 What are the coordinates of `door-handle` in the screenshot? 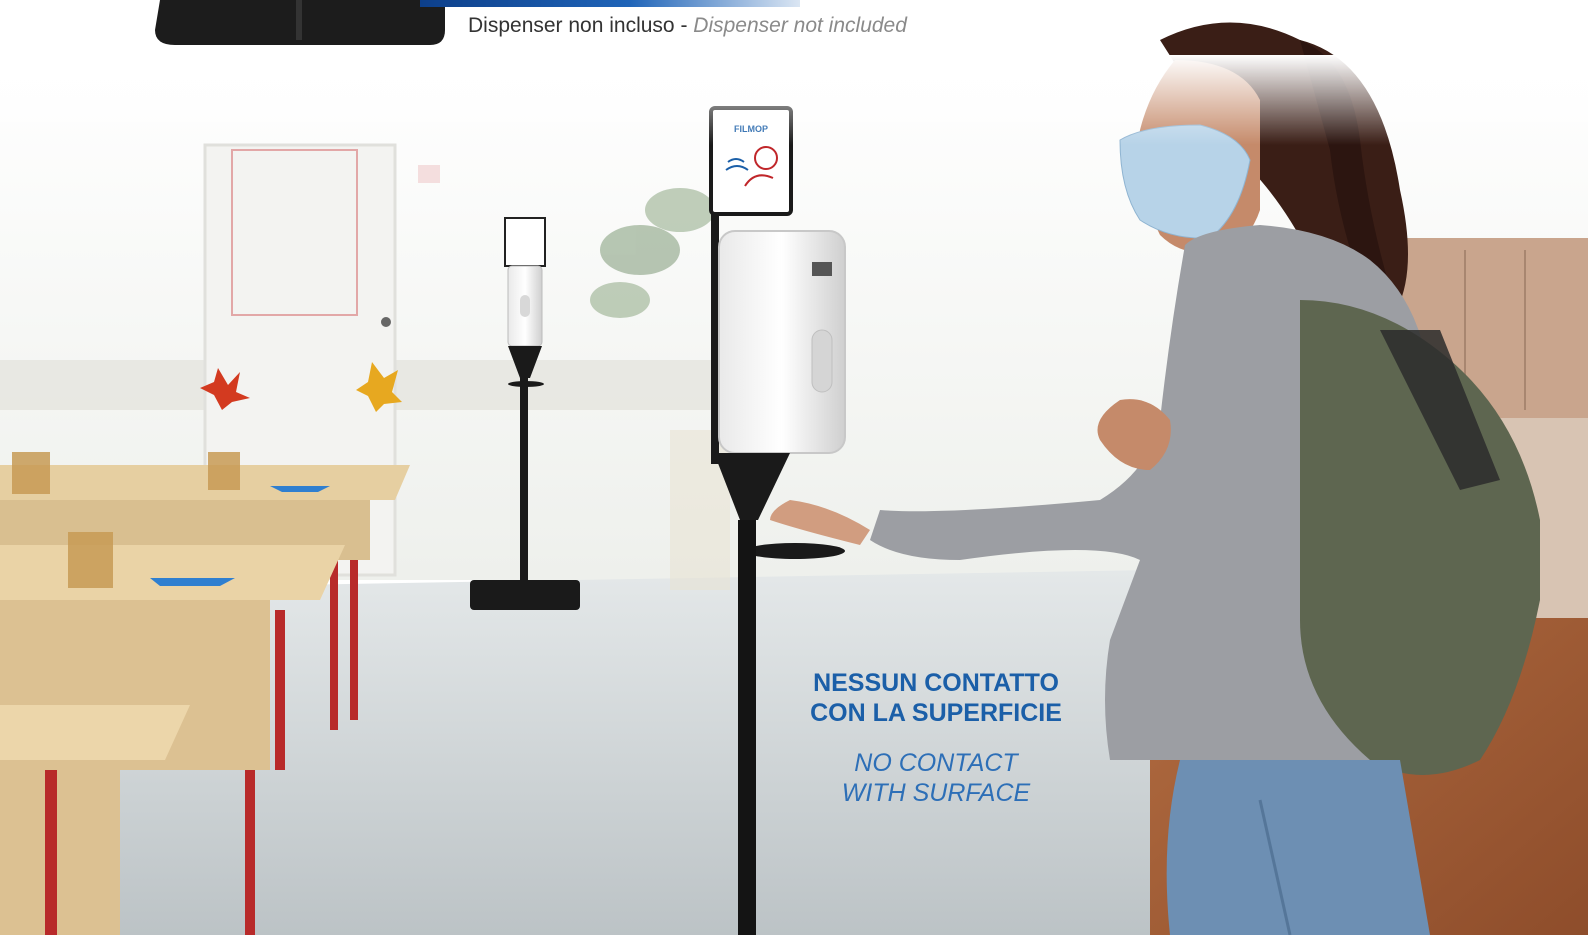 It's located at (386, 322).